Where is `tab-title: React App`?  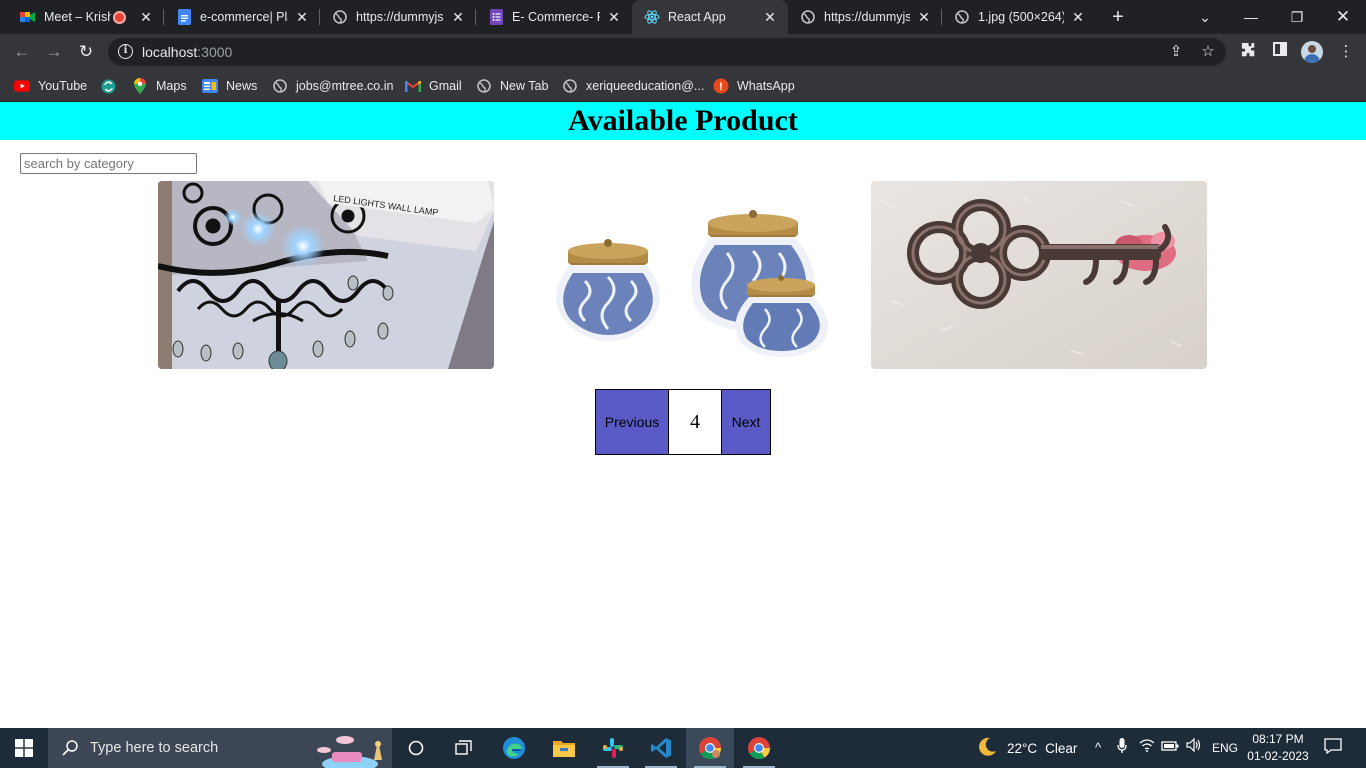 tab-title: React App is located at coordinates (697, 17).